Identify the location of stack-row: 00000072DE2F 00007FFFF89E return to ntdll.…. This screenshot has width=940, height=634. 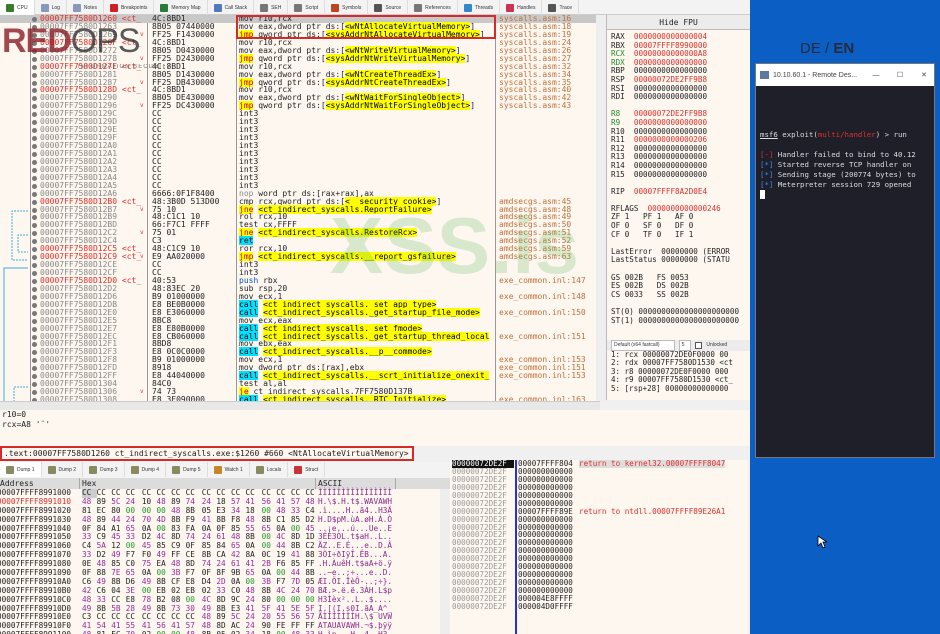
(599, 511).